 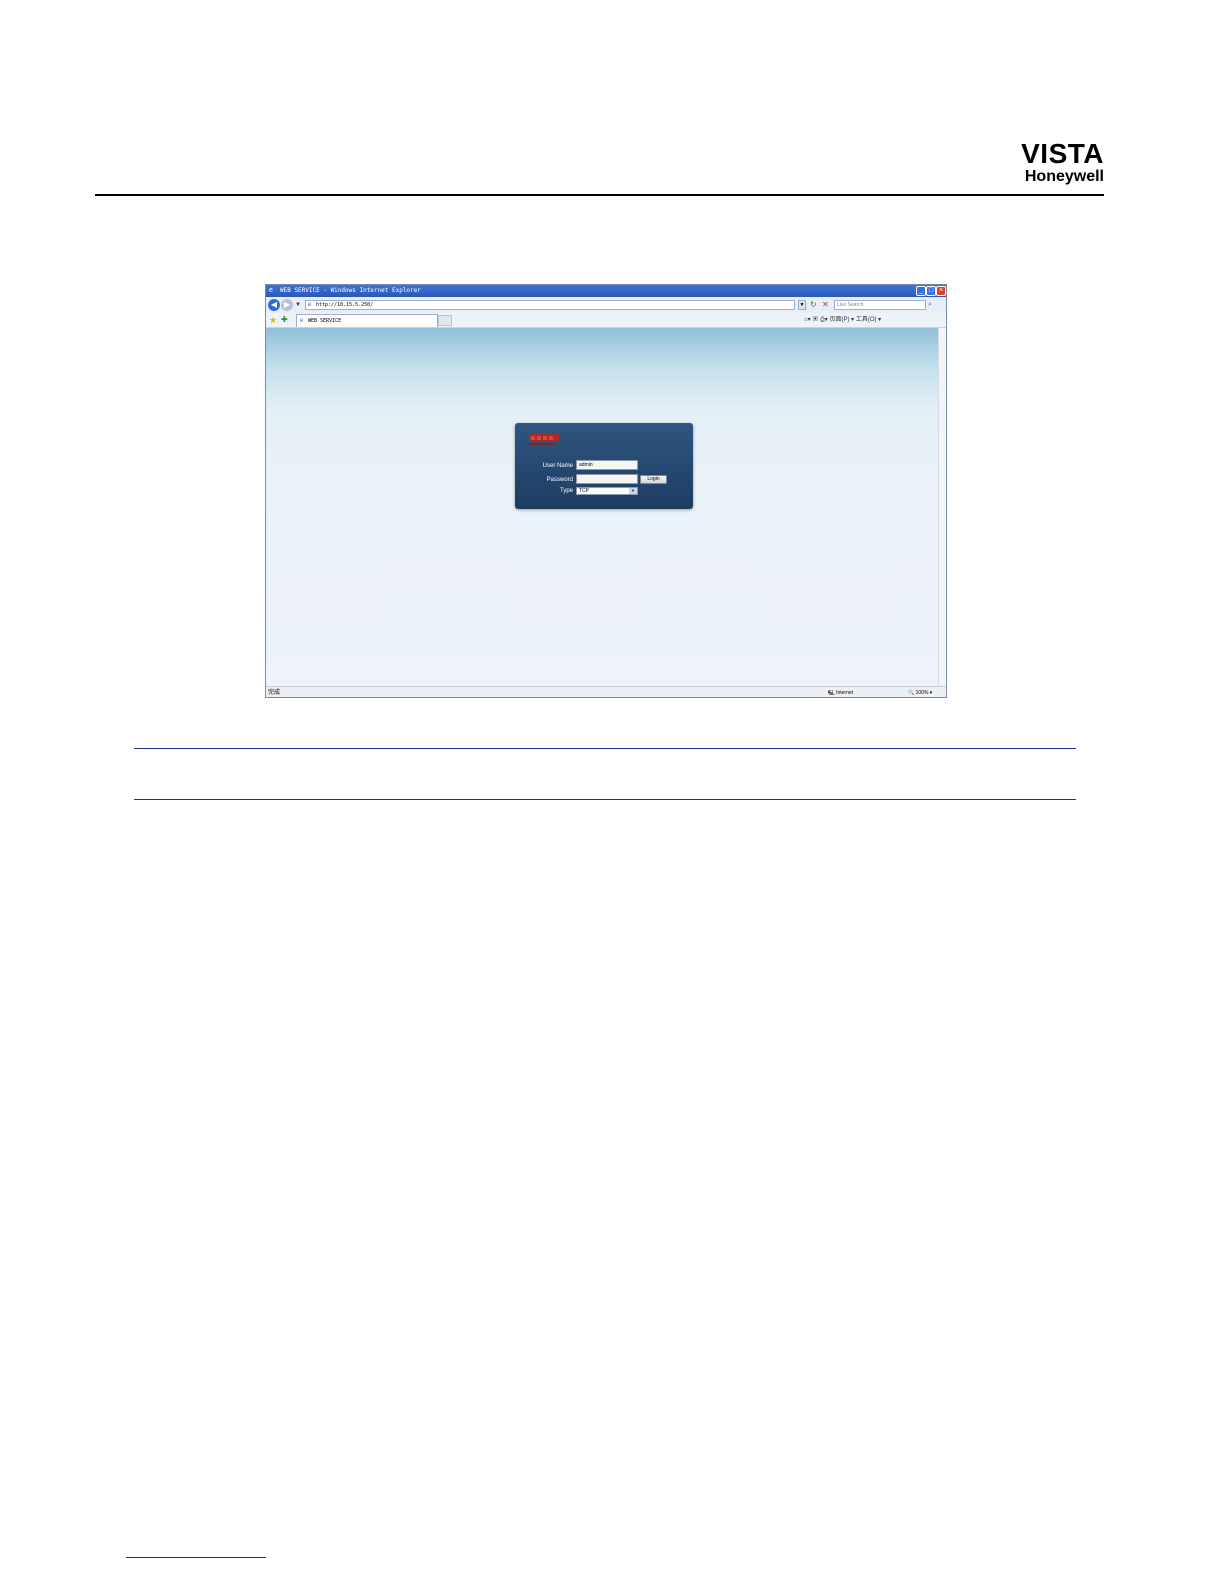 I want to click on type-select: TCP ▼, so click(x=607, y=491).